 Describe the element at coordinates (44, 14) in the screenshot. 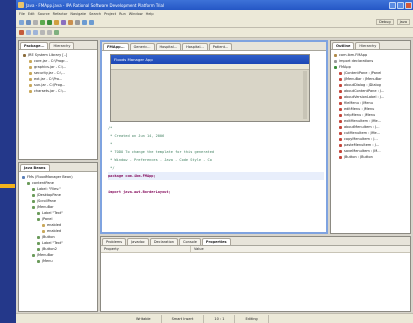

I see `menu-source: Source` at that location.